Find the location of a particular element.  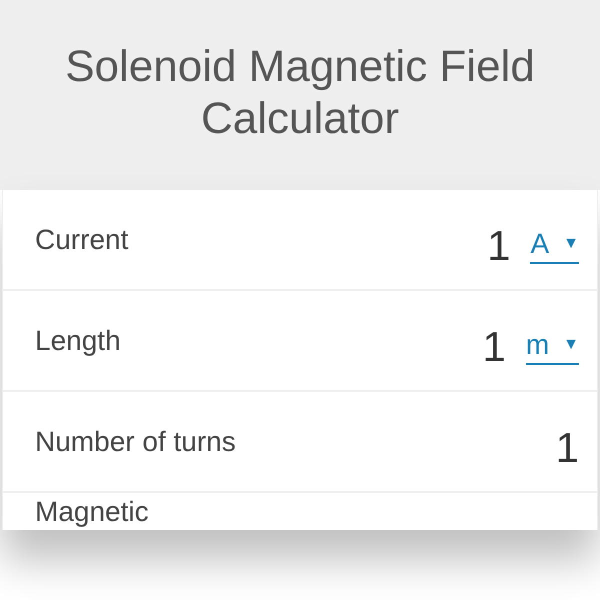

field-label: Magnetic is located at coordinates (92, 512).